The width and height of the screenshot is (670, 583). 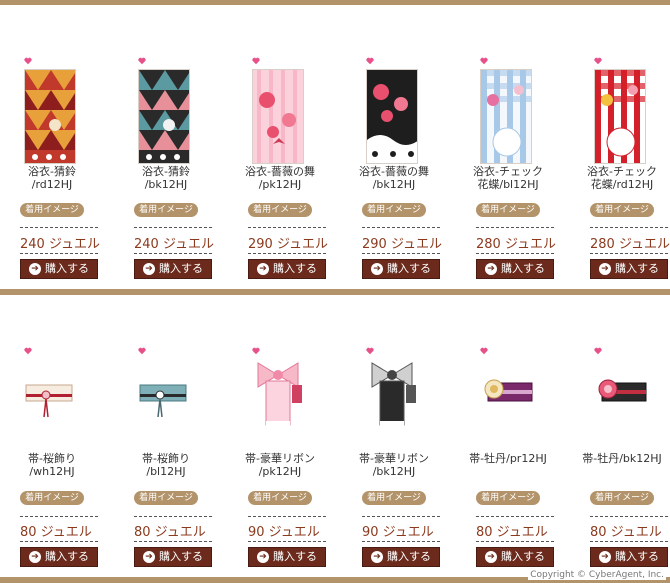 I want to click on product-name: 浴衣-チェック 花蝶/rd12HJ, so click(x=622, y=178).